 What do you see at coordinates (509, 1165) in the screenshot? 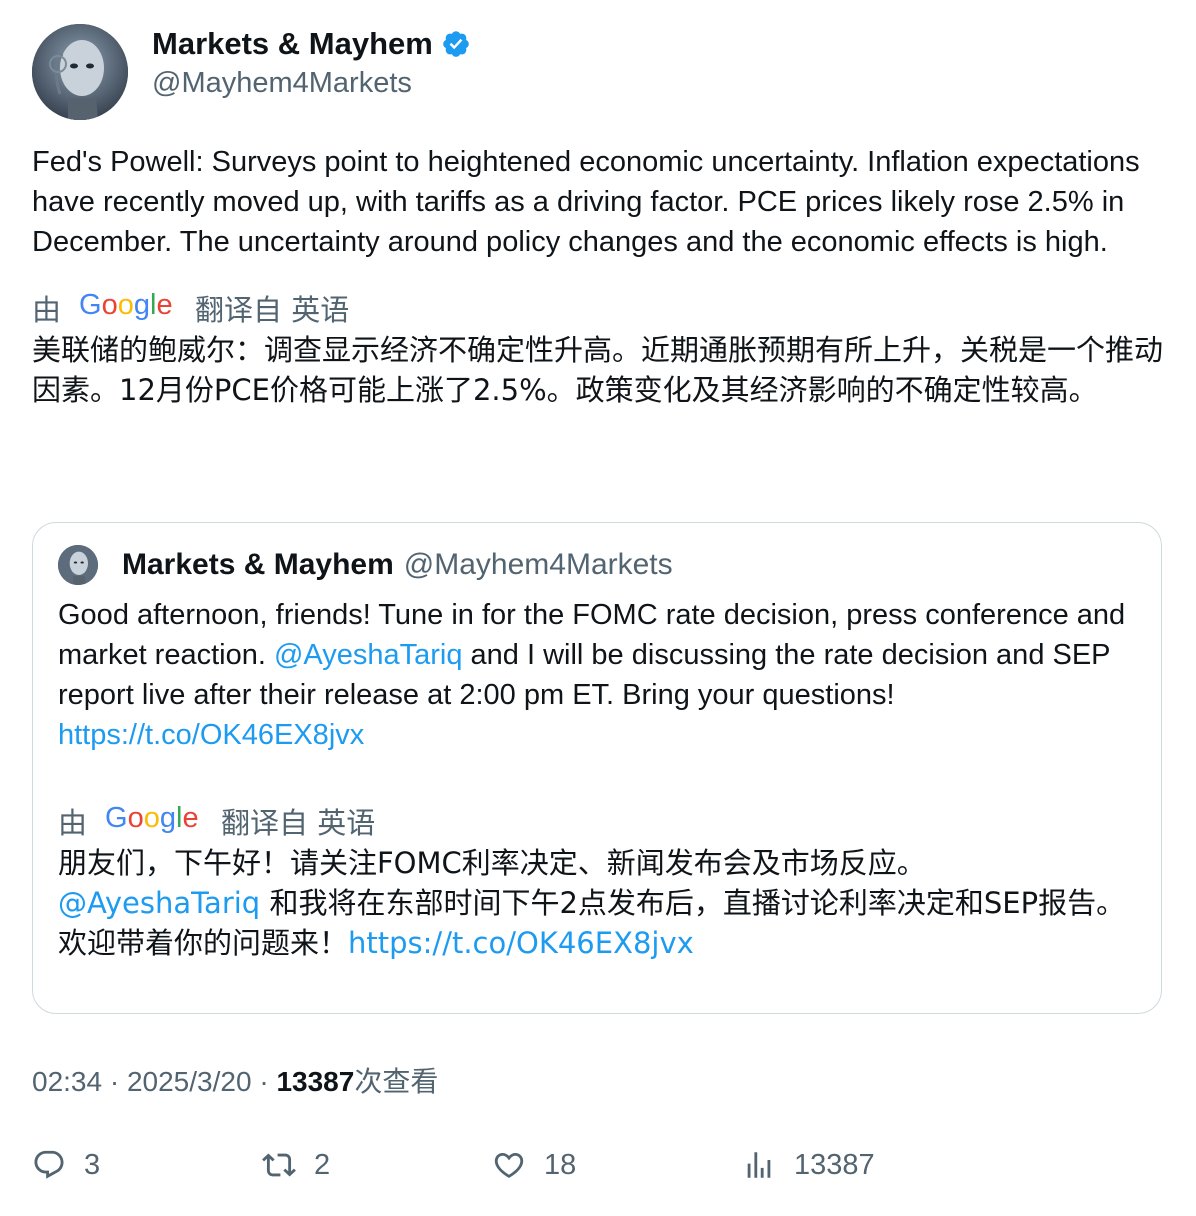
I see `heart-icon` at bounding box center [509, 1165].